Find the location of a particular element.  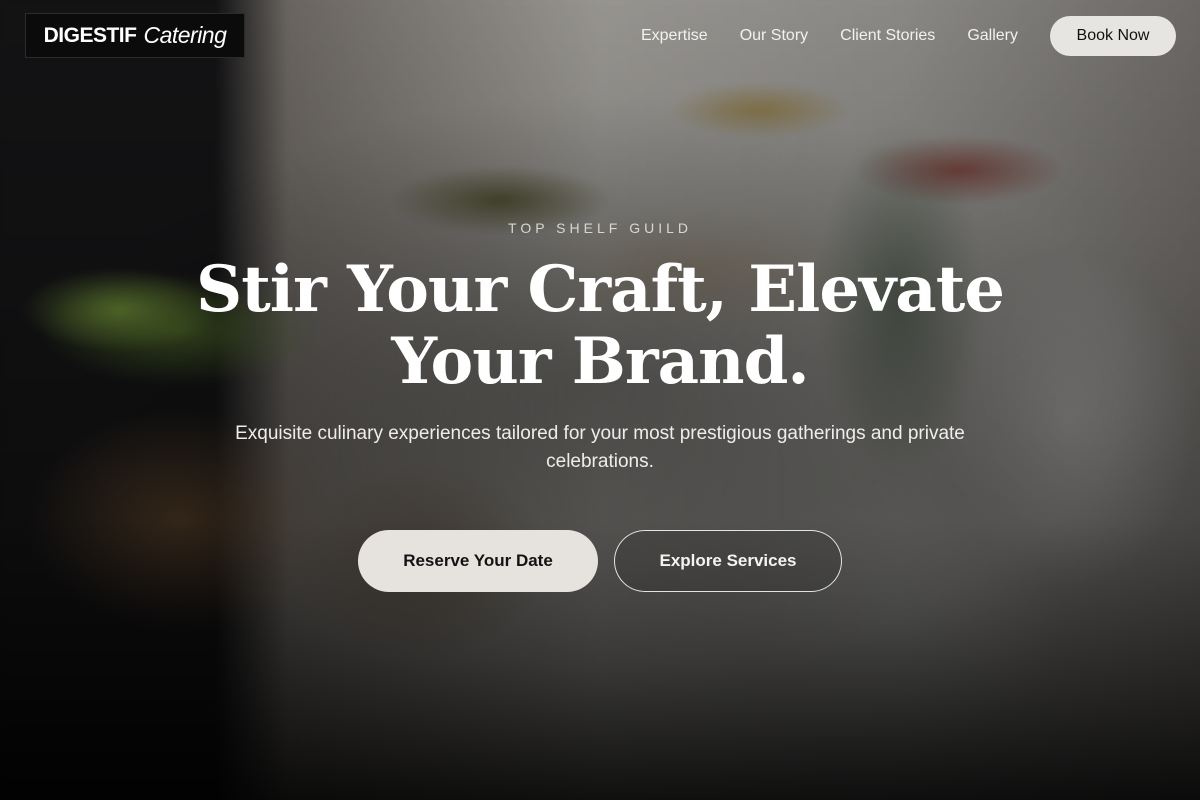

logo-wordmark-primary: DIGESTIF is located at coordinates (90, 35).